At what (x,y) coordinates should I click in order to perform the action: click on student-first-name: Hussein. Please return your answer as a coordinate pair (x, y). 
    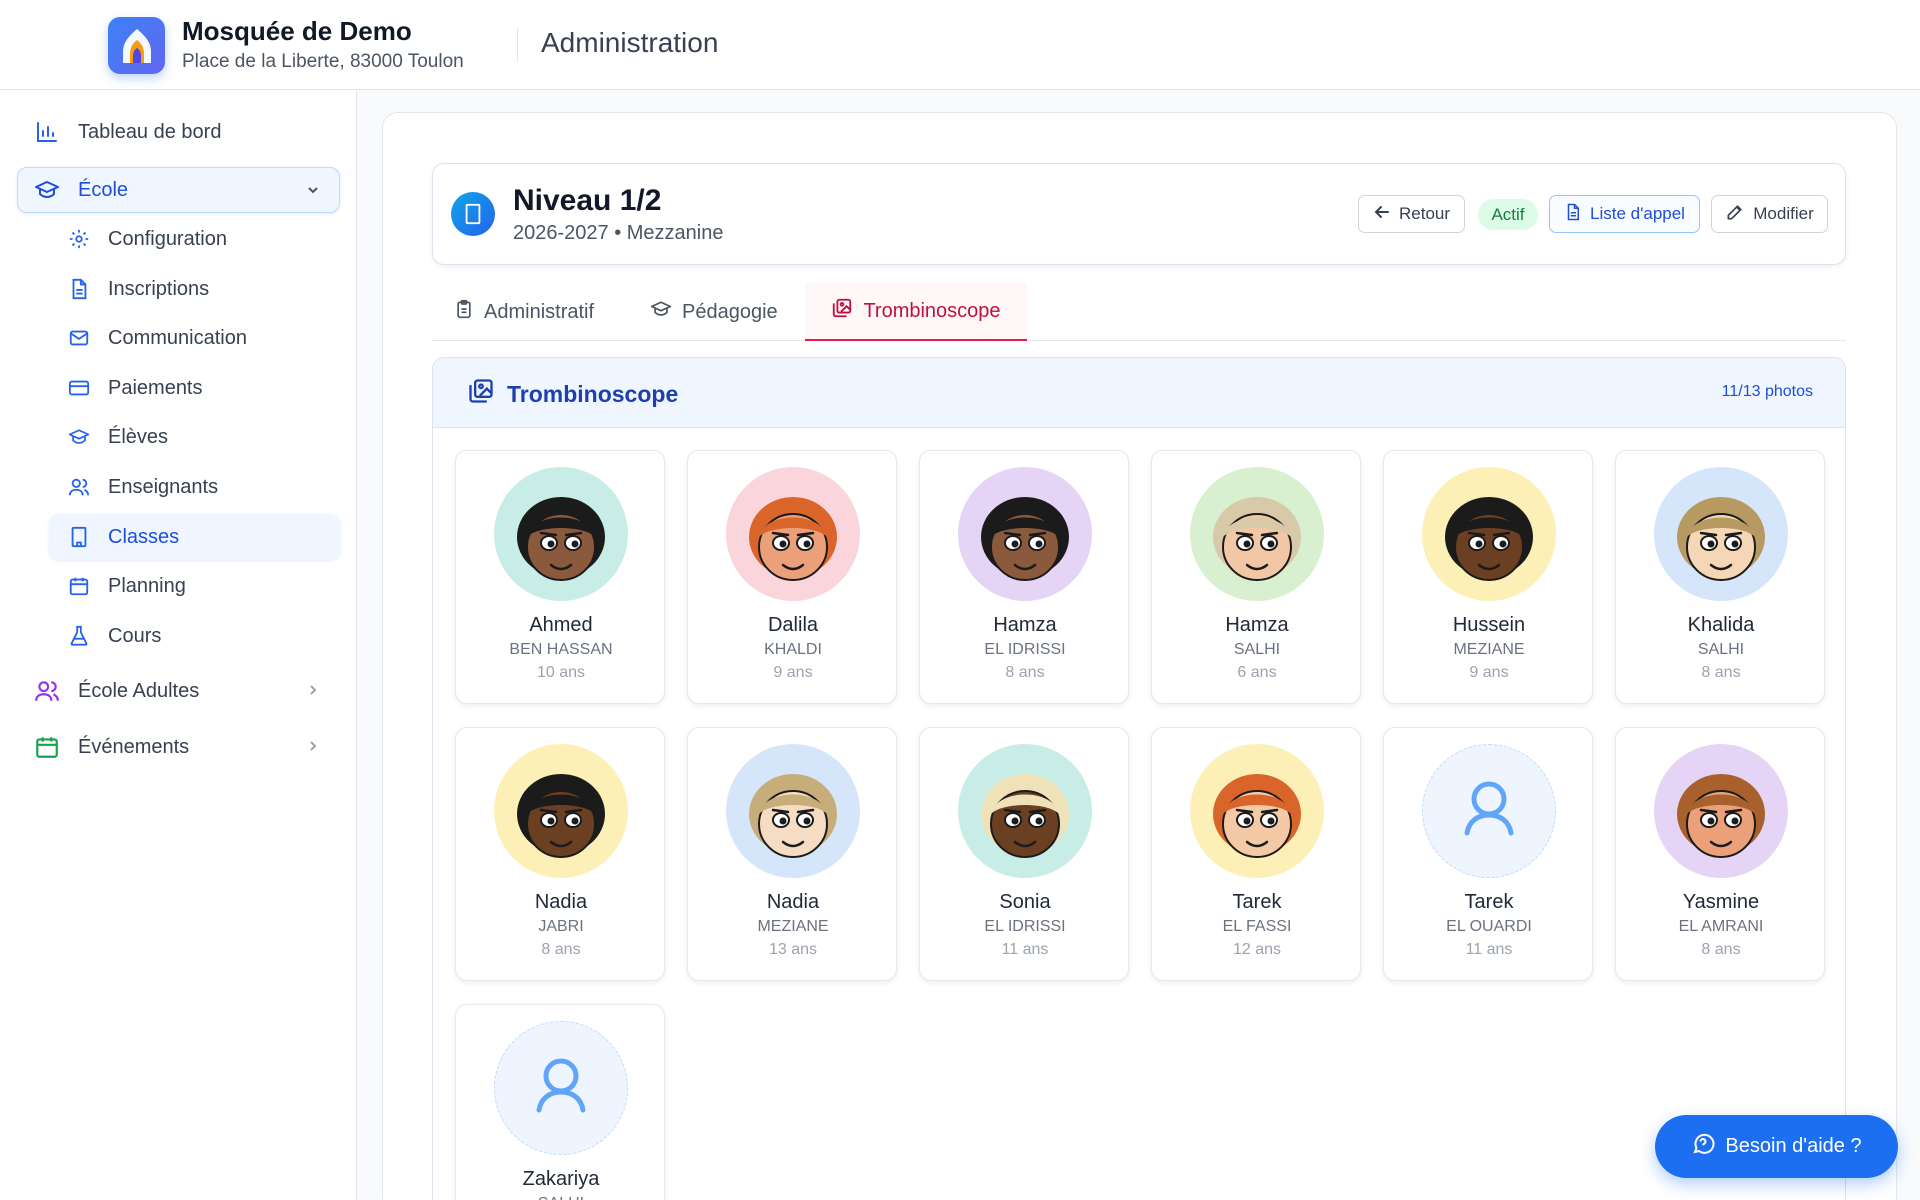
    Looking at the image, I should click on (1489, 625).